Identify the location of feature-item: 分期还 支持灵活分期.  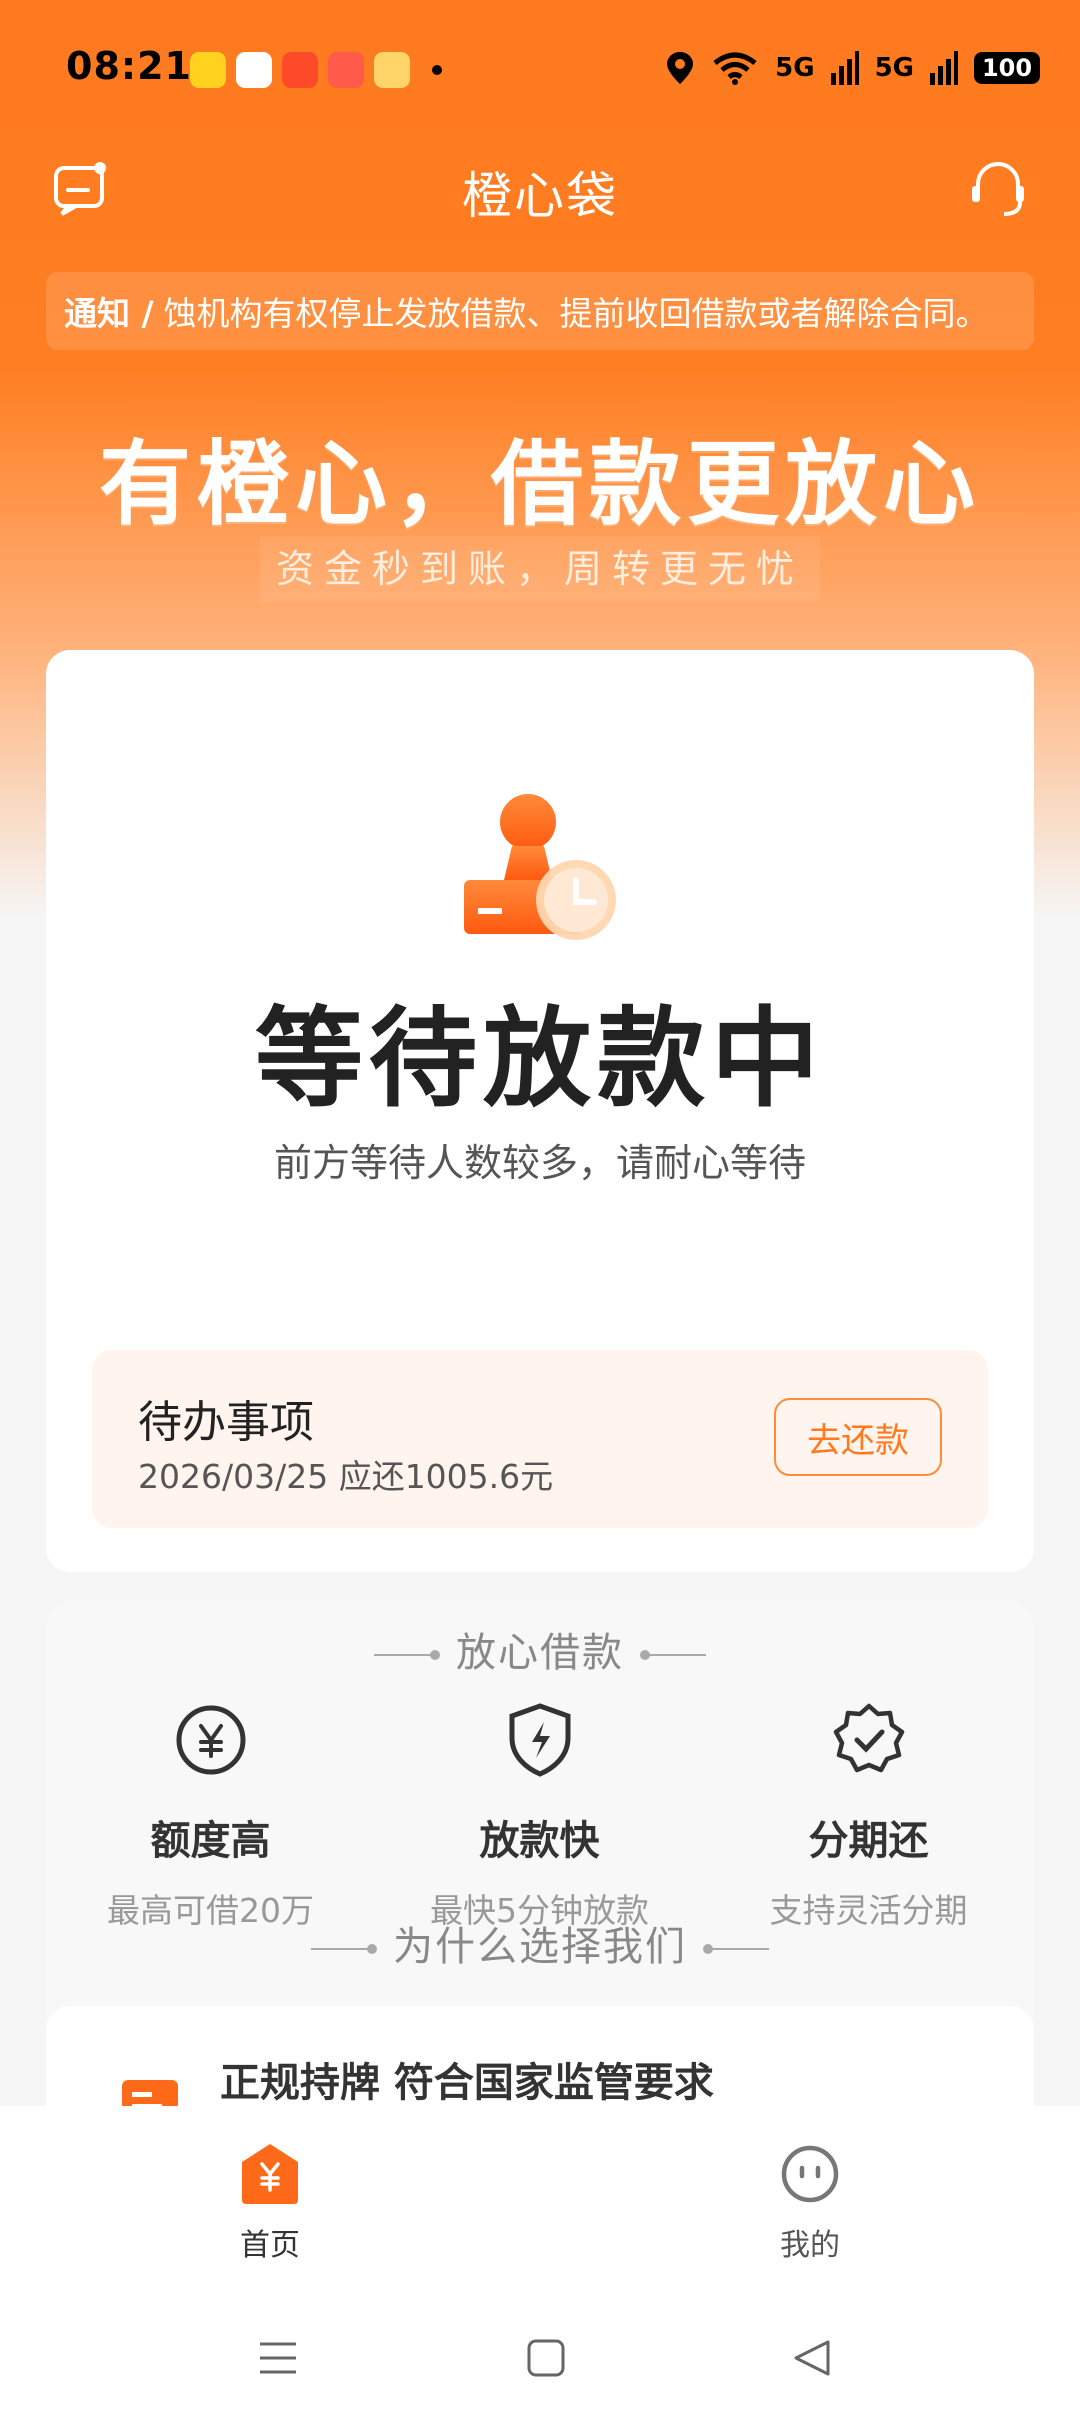
(868, 1816).